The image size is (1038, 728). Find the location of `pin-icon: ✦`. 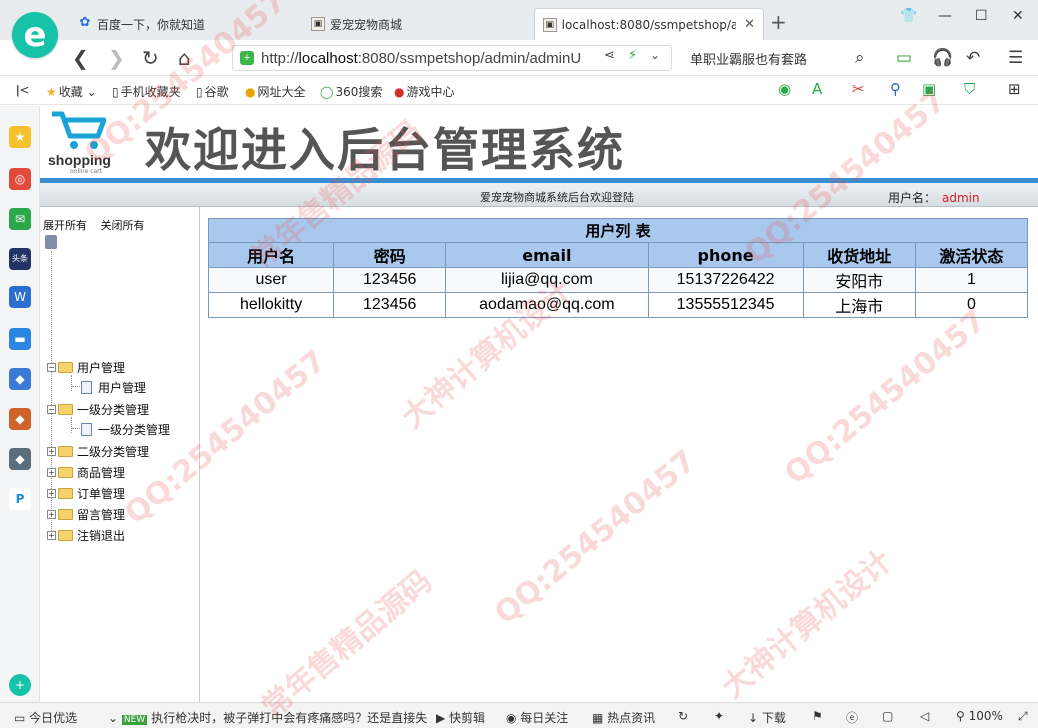

pin-icon: ✦ is located at coordinates (719, 716).